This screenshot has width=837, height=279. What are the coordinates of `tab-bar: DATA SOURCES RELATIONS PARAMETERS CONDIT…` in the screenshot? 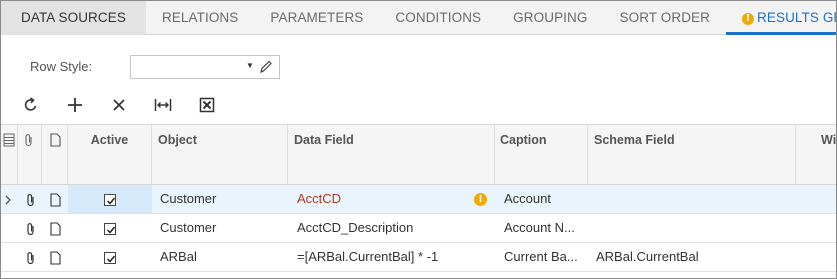 It's located at (418, 18).